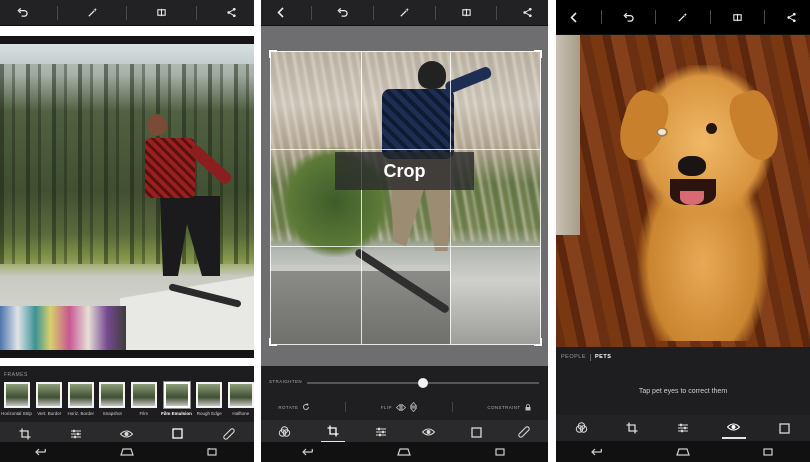  What do you see at coordinates (176, 401) in the screenshot?
I see `frame-thumbnail-selected: Film Emulsion` at bounding box center [176, 401].